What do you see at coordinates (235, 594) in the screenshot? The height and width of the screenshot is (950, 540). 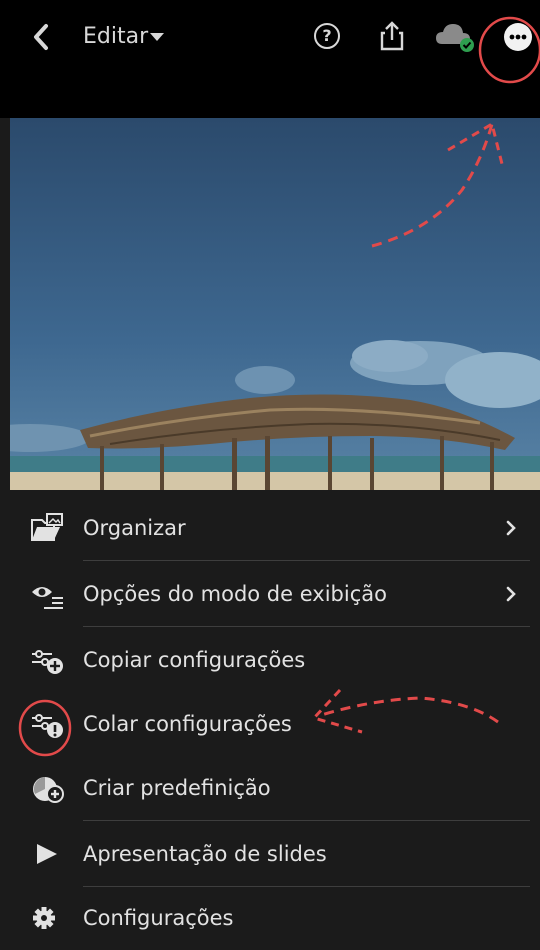 I see `menu-item-label: Opções do modo de exibição` at bounding box center [235, 594].